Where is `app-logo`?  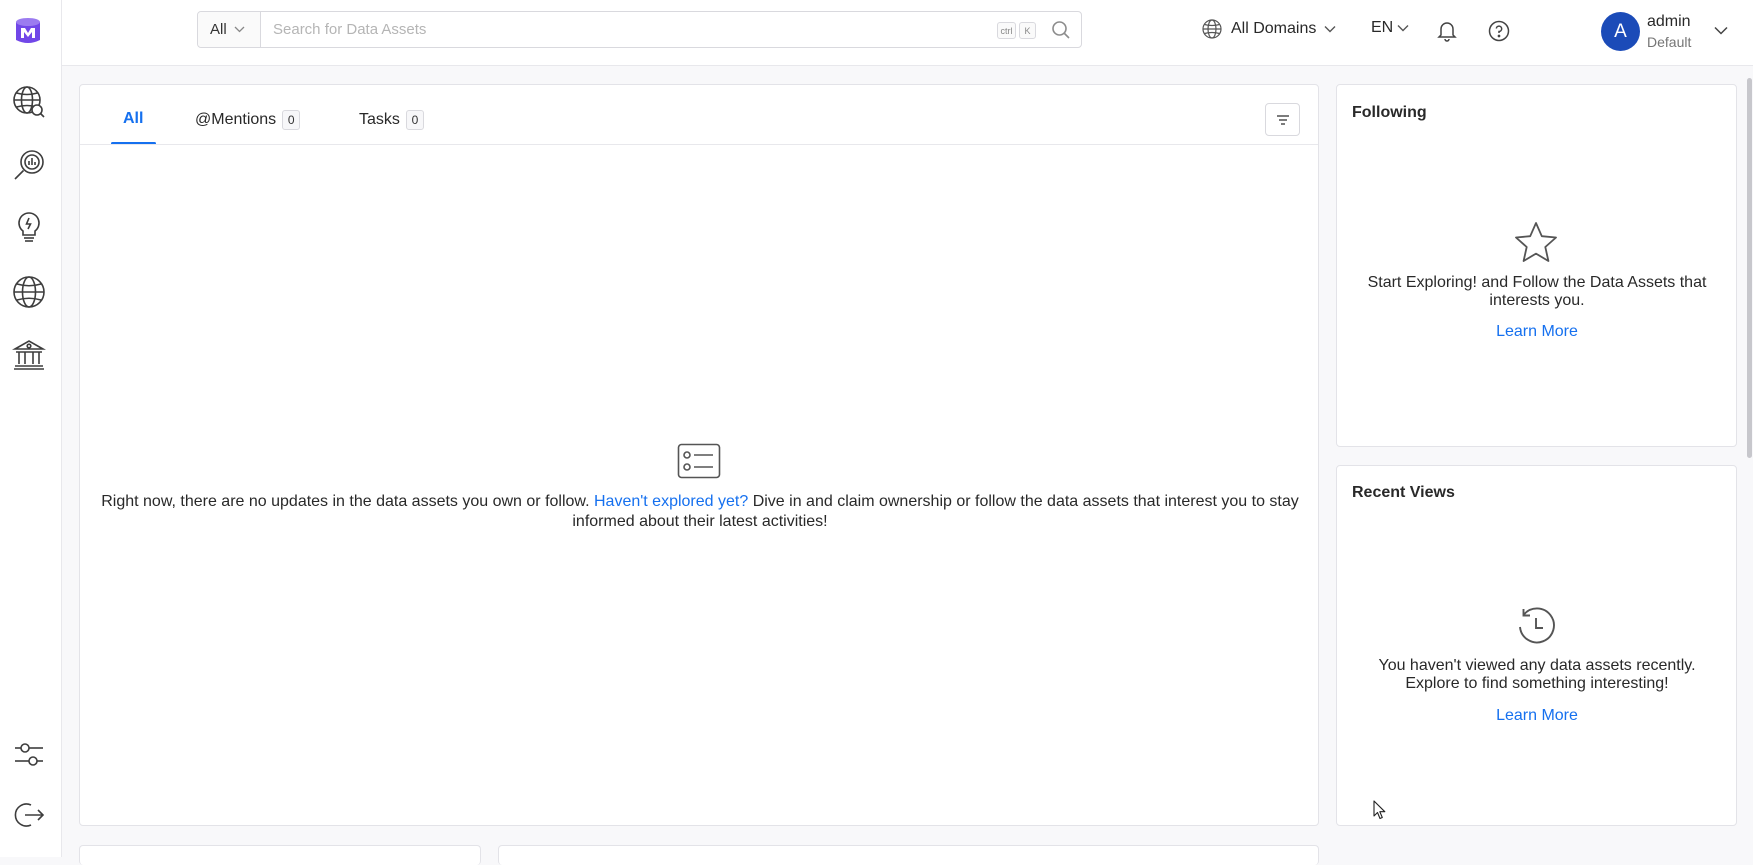
app-logo is located at coordinates (28, 31).